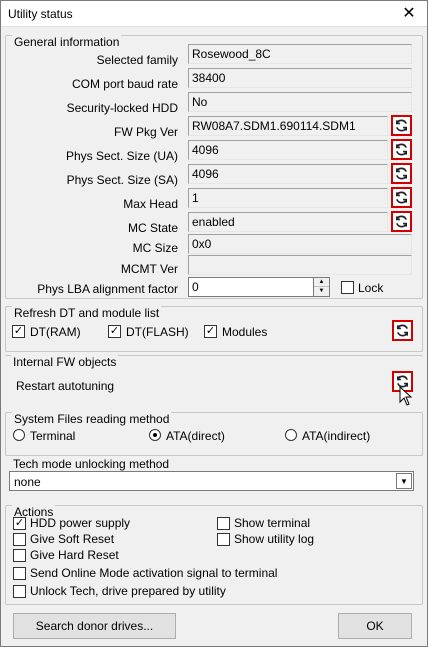  What do you see at coordinates (107, 289) in the screenshot?
I see `lba-alignment-label: Phys LBA alignment factor` at bounding box center [107, 289].